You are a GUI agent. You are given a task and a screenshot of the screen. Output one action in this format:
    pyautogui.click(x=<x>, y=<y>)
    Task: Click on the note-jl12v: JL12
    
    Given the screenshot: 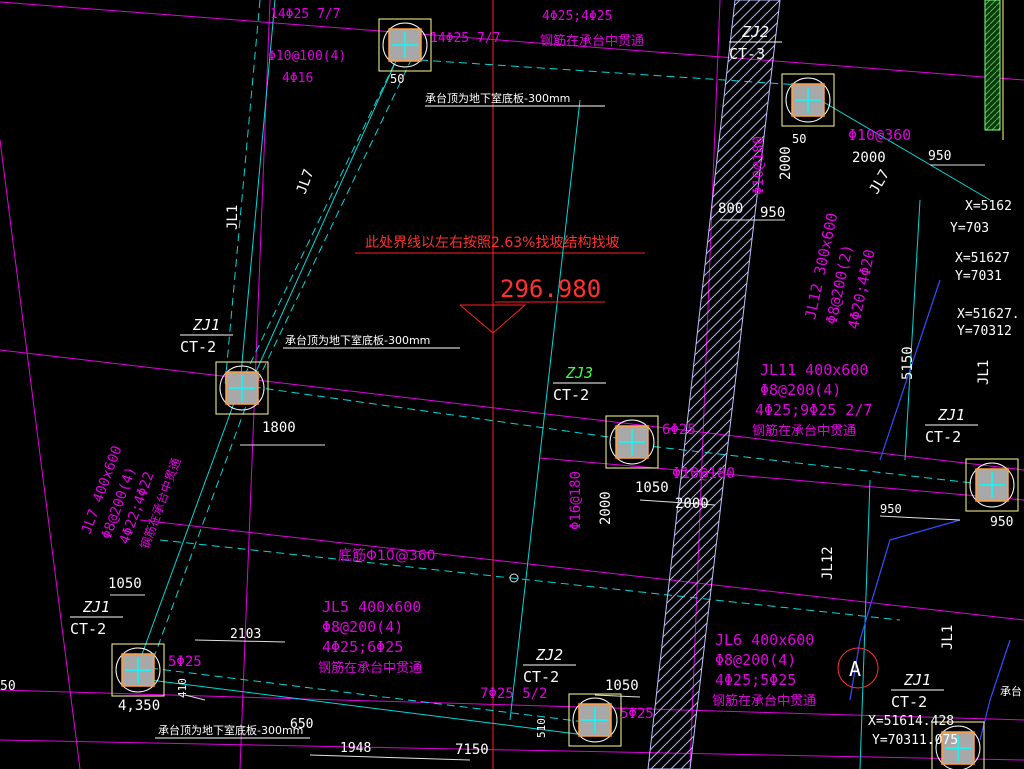 What is the action you would take?
    pyautogui.click(x=828, y=563)
    